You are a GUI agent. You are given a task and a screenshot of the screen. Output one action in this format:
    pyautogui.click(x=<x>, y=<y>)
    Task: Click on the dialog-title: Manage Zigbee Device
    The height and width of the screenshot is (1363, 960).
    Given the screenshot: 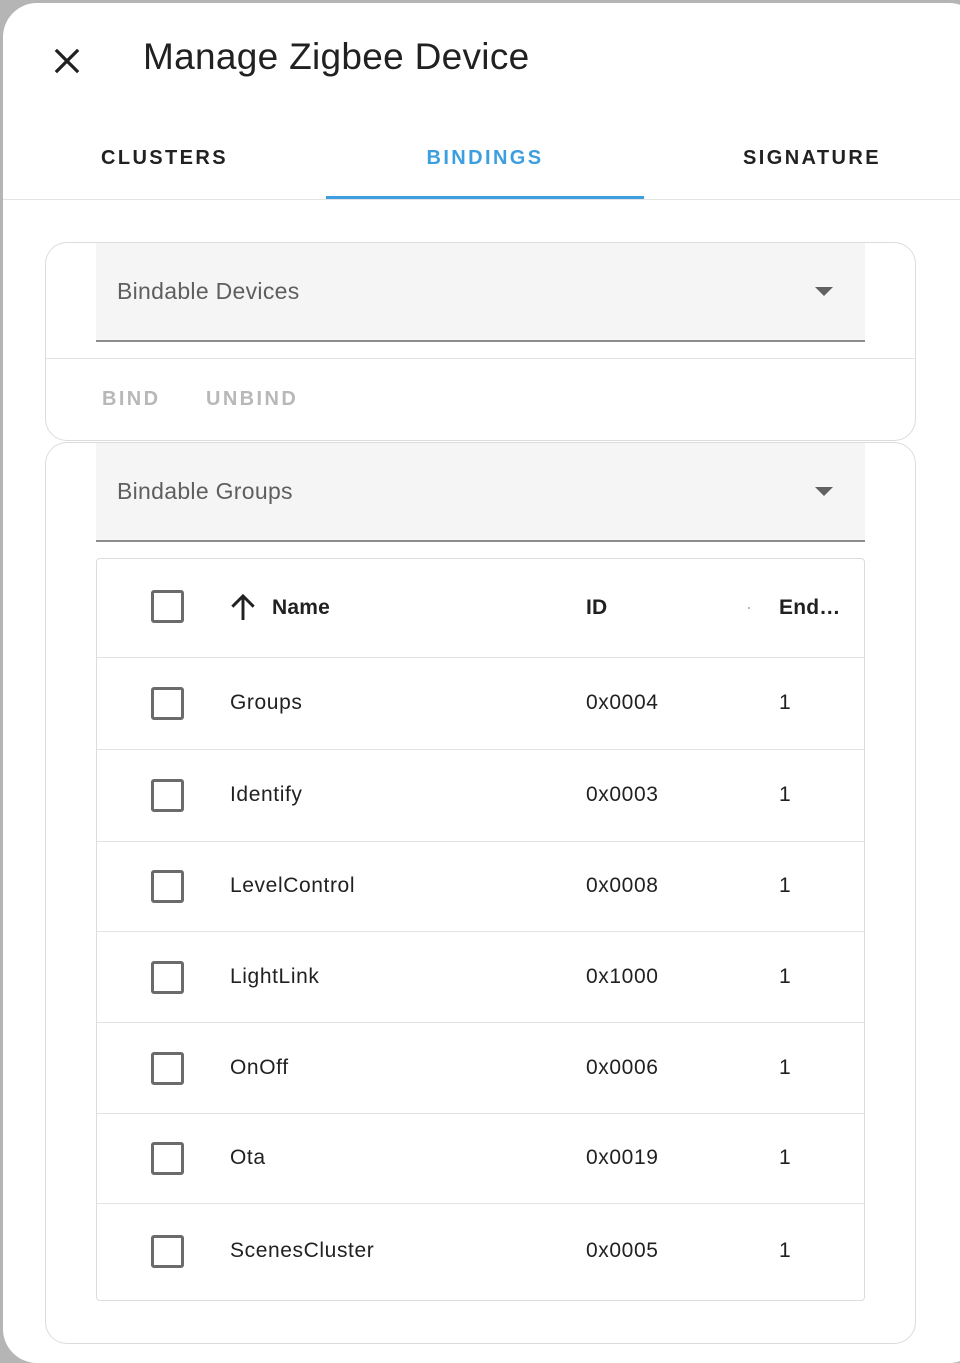 What is the action you would take?
    pyautogui.click(x=336, y=56)
    